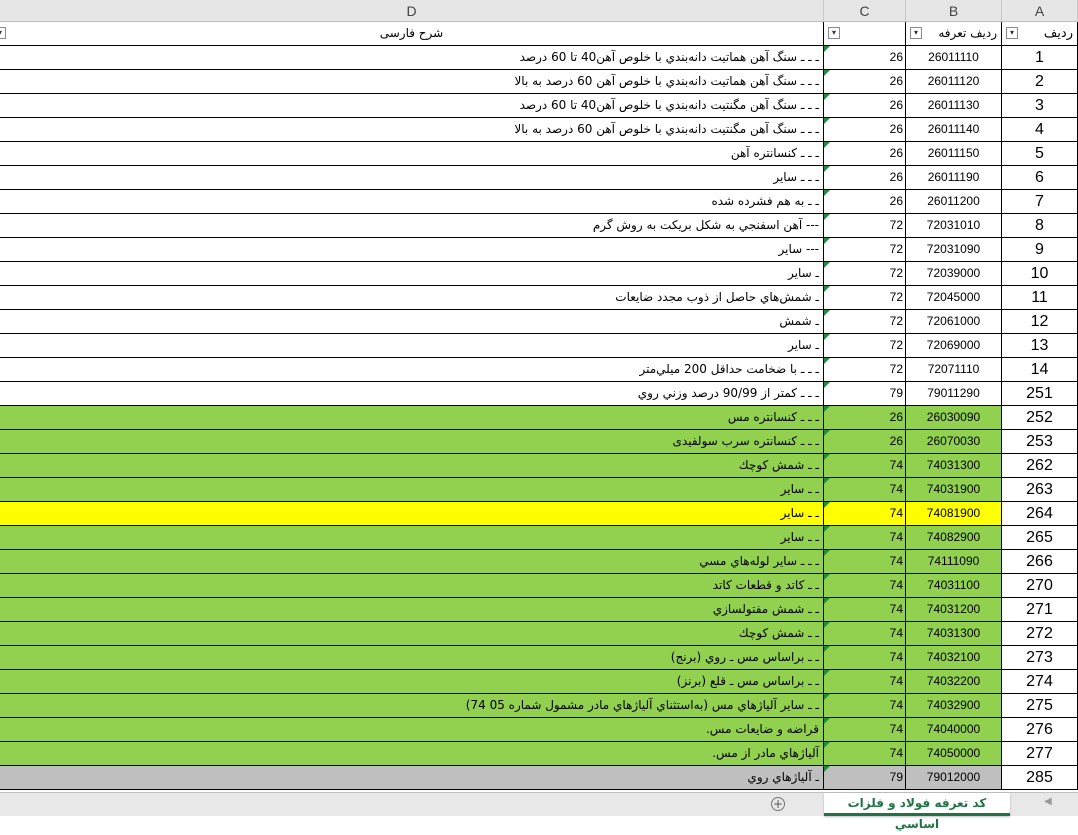 This screenshot has width=1078, height=835. What do you see at coordinates (1040, 754) in the screenshot?
I see `cell-row-number: 277` at bounding box center [1040, 754].